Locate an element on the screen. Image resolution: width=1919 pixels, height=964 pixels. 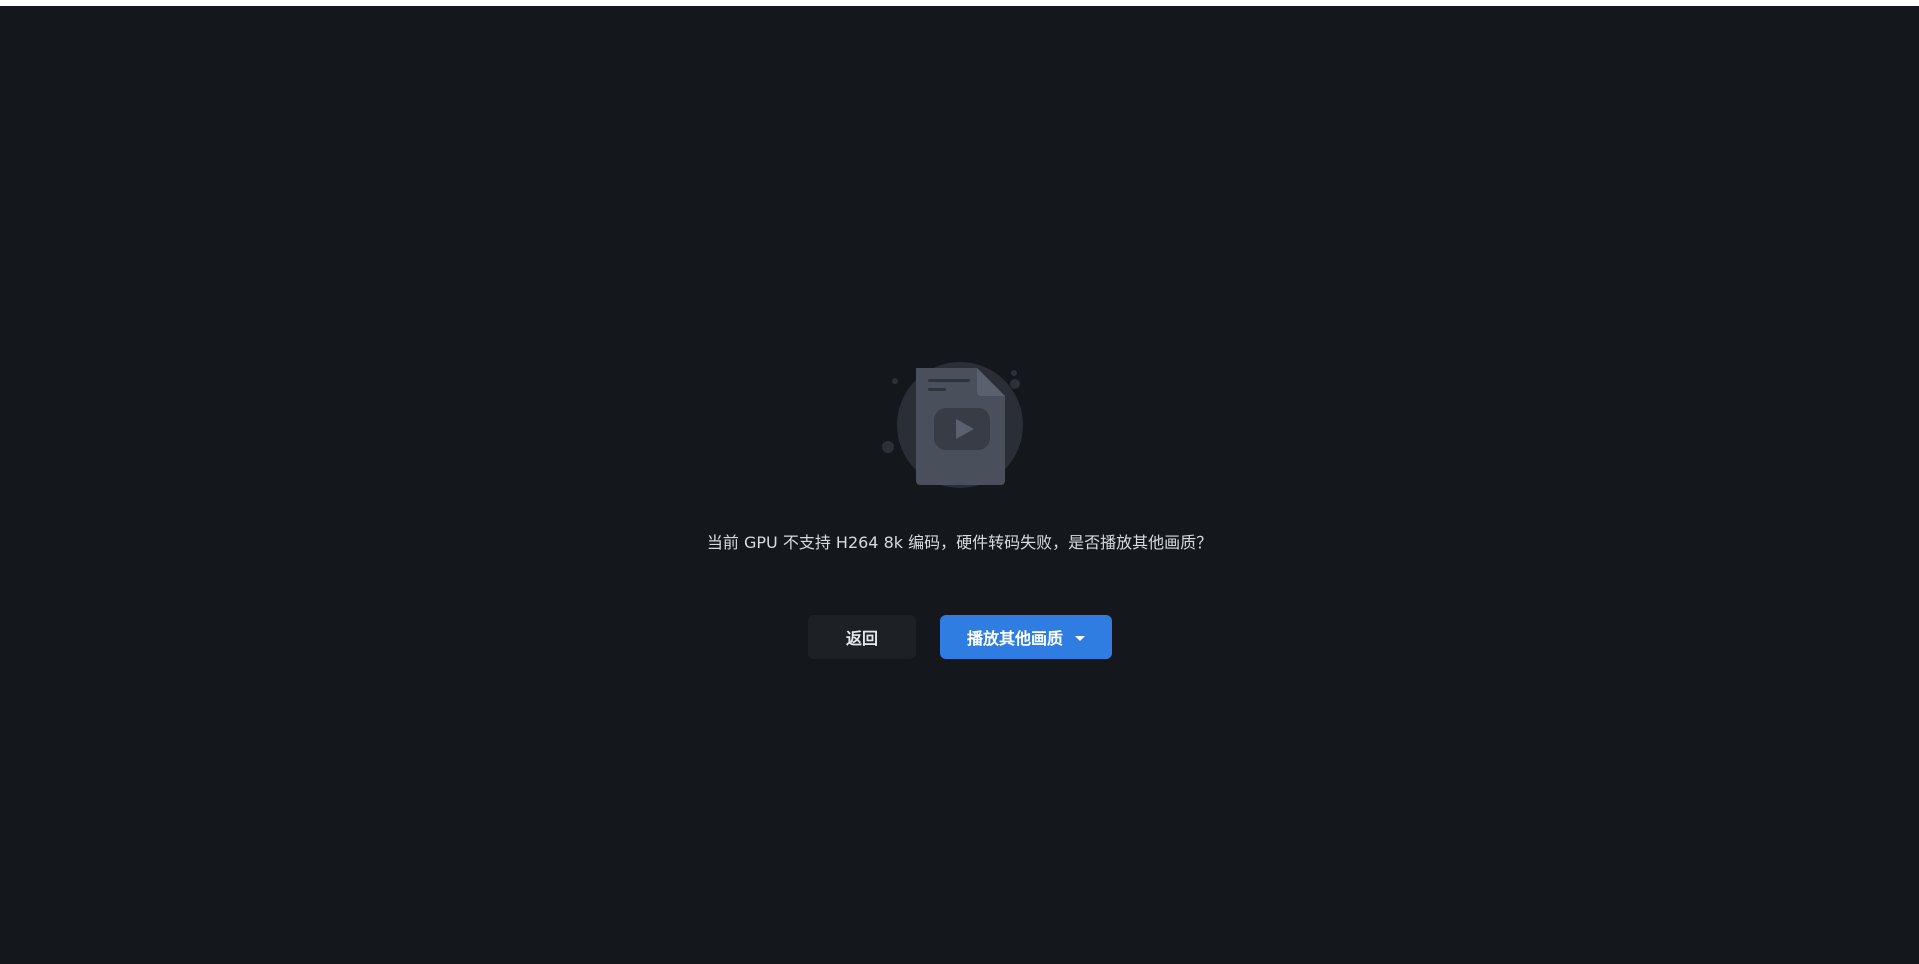
back-button: 返回 is located at coordinates (862, 637).